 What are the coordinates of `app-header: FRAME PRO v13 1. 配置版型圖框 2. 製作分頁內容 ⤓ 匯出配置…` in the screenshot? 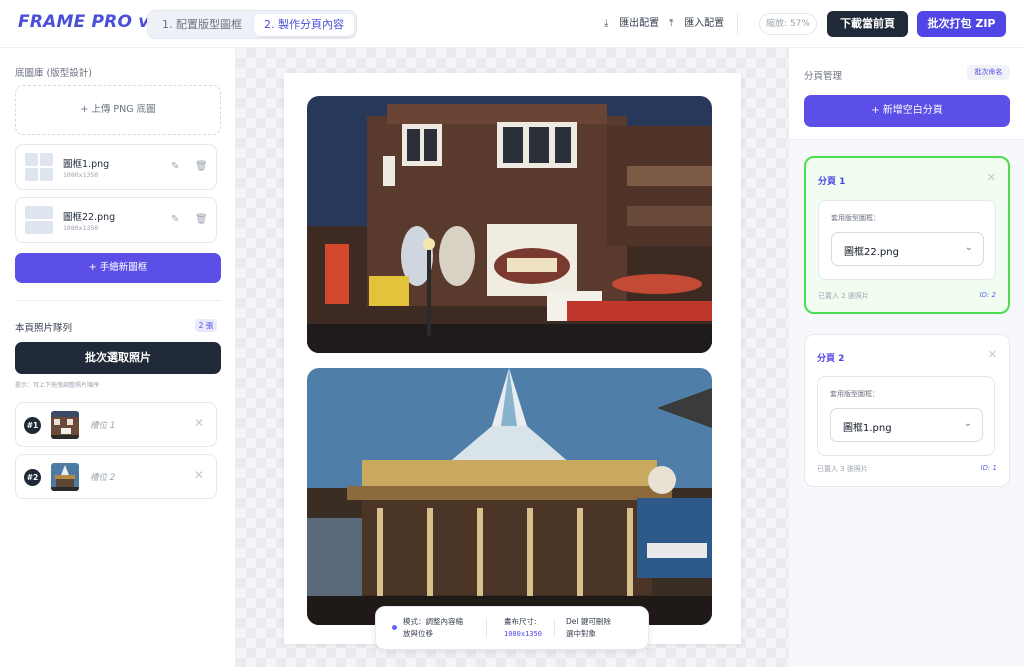 It's located at (512, 24).